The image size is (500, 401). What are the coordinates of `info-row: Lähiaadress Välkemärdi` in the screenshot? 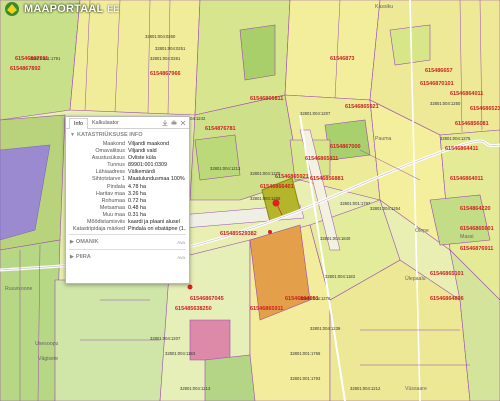 It's located at (127, 172).